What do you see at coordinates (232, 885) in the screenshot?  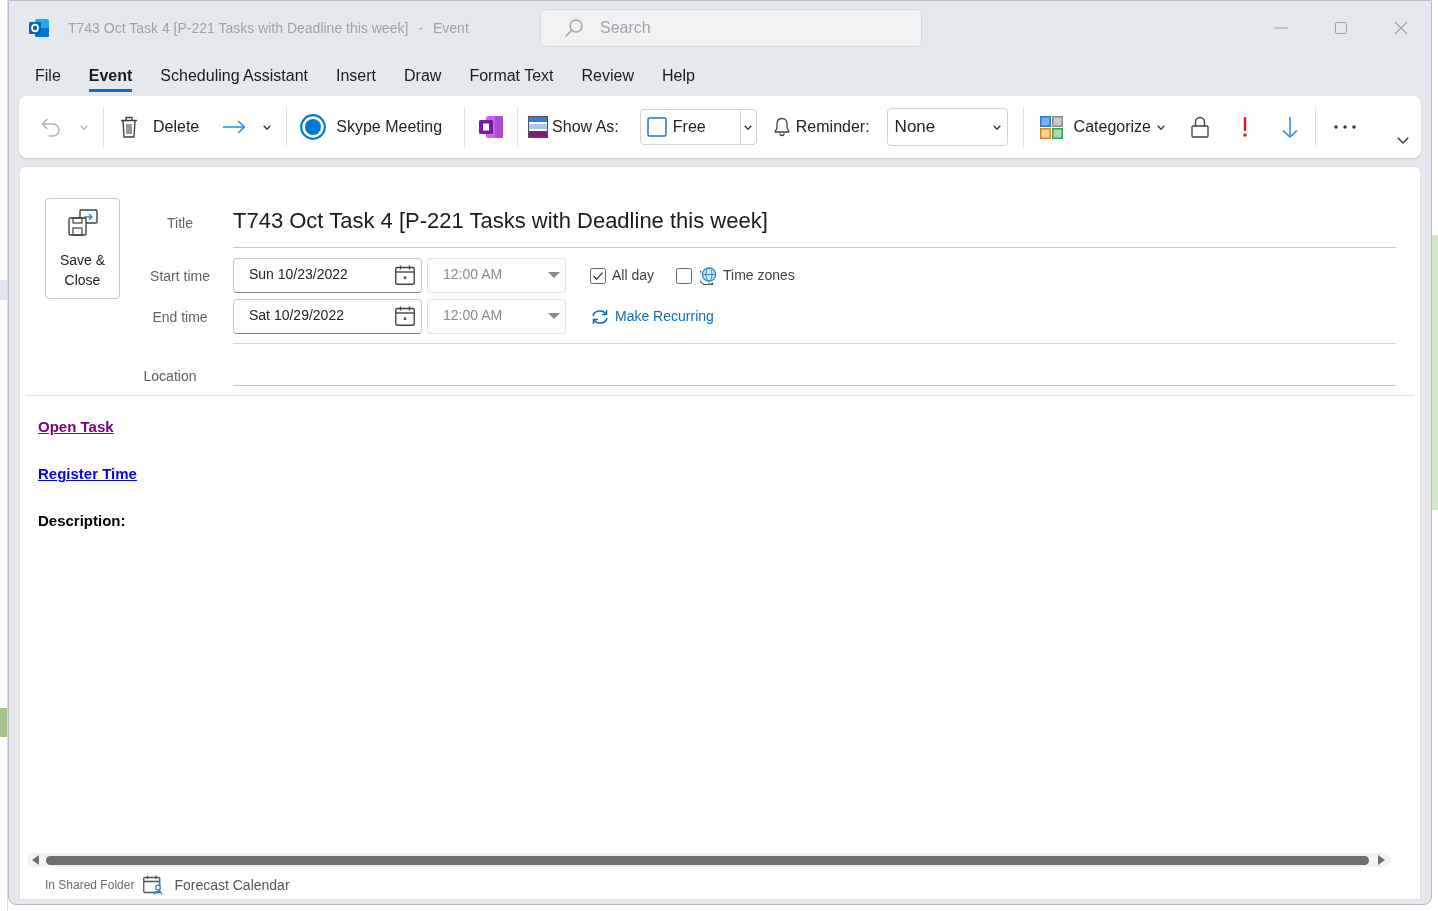 I see `folder-name: Forecast Calendar` at bounding box center [232, 885].